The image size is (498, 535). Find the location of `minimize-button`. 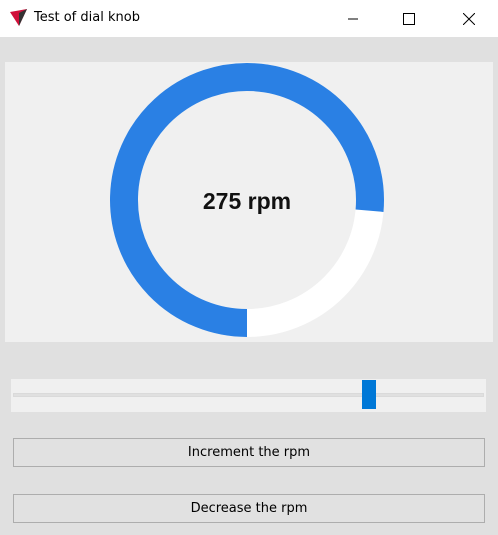

minimize-button is located at coordinates (353, 18).